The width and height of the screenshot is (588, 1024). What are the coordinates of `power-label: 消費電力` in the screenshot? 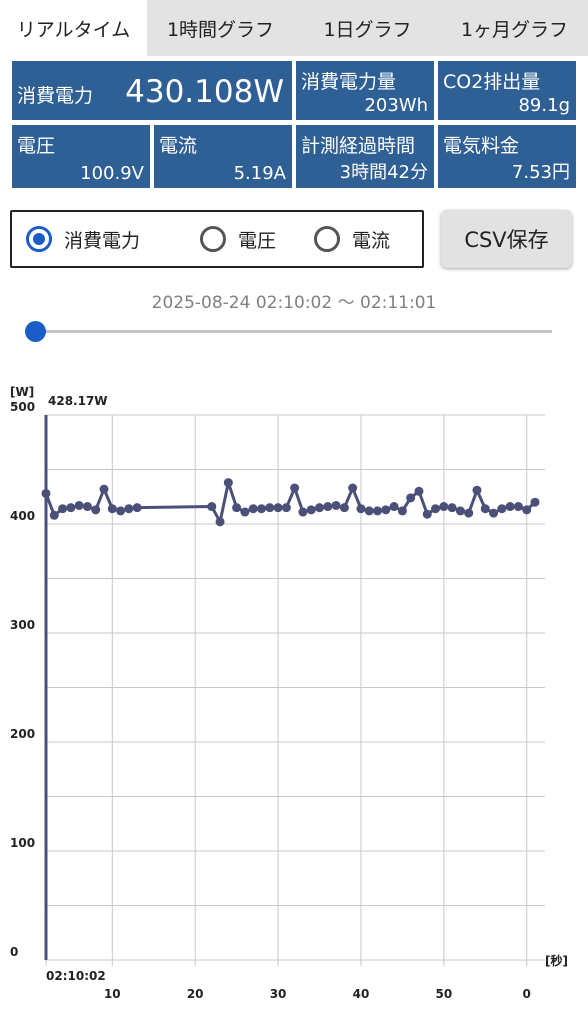 It's located at (55, 96).